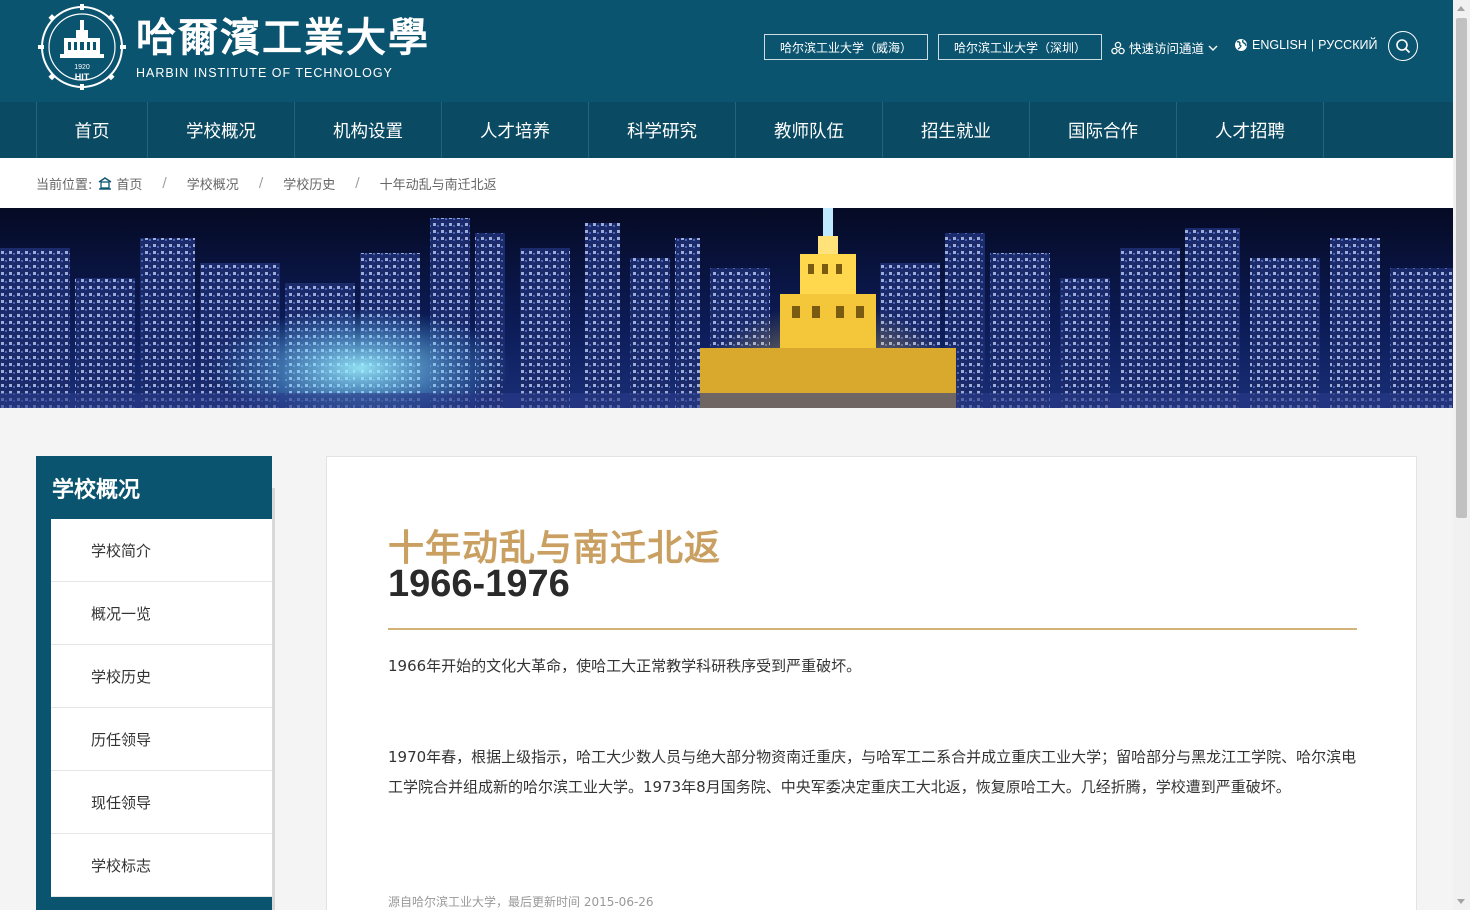 The width and height of the screenshot is (1470, 910). What do you see at coordinates (1461, 8) in the screenshot?
I see `scroll-up-arrow-icon` at bounding box center [1461, 8].